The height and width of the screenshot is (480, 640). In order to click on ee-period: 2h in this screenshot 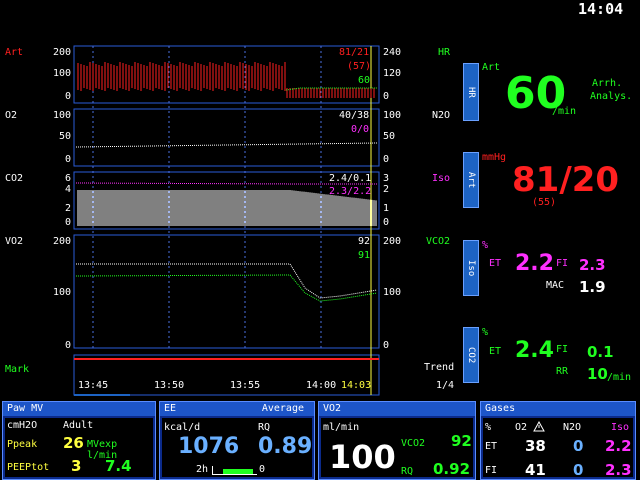, I will do `click(202, 469)`.